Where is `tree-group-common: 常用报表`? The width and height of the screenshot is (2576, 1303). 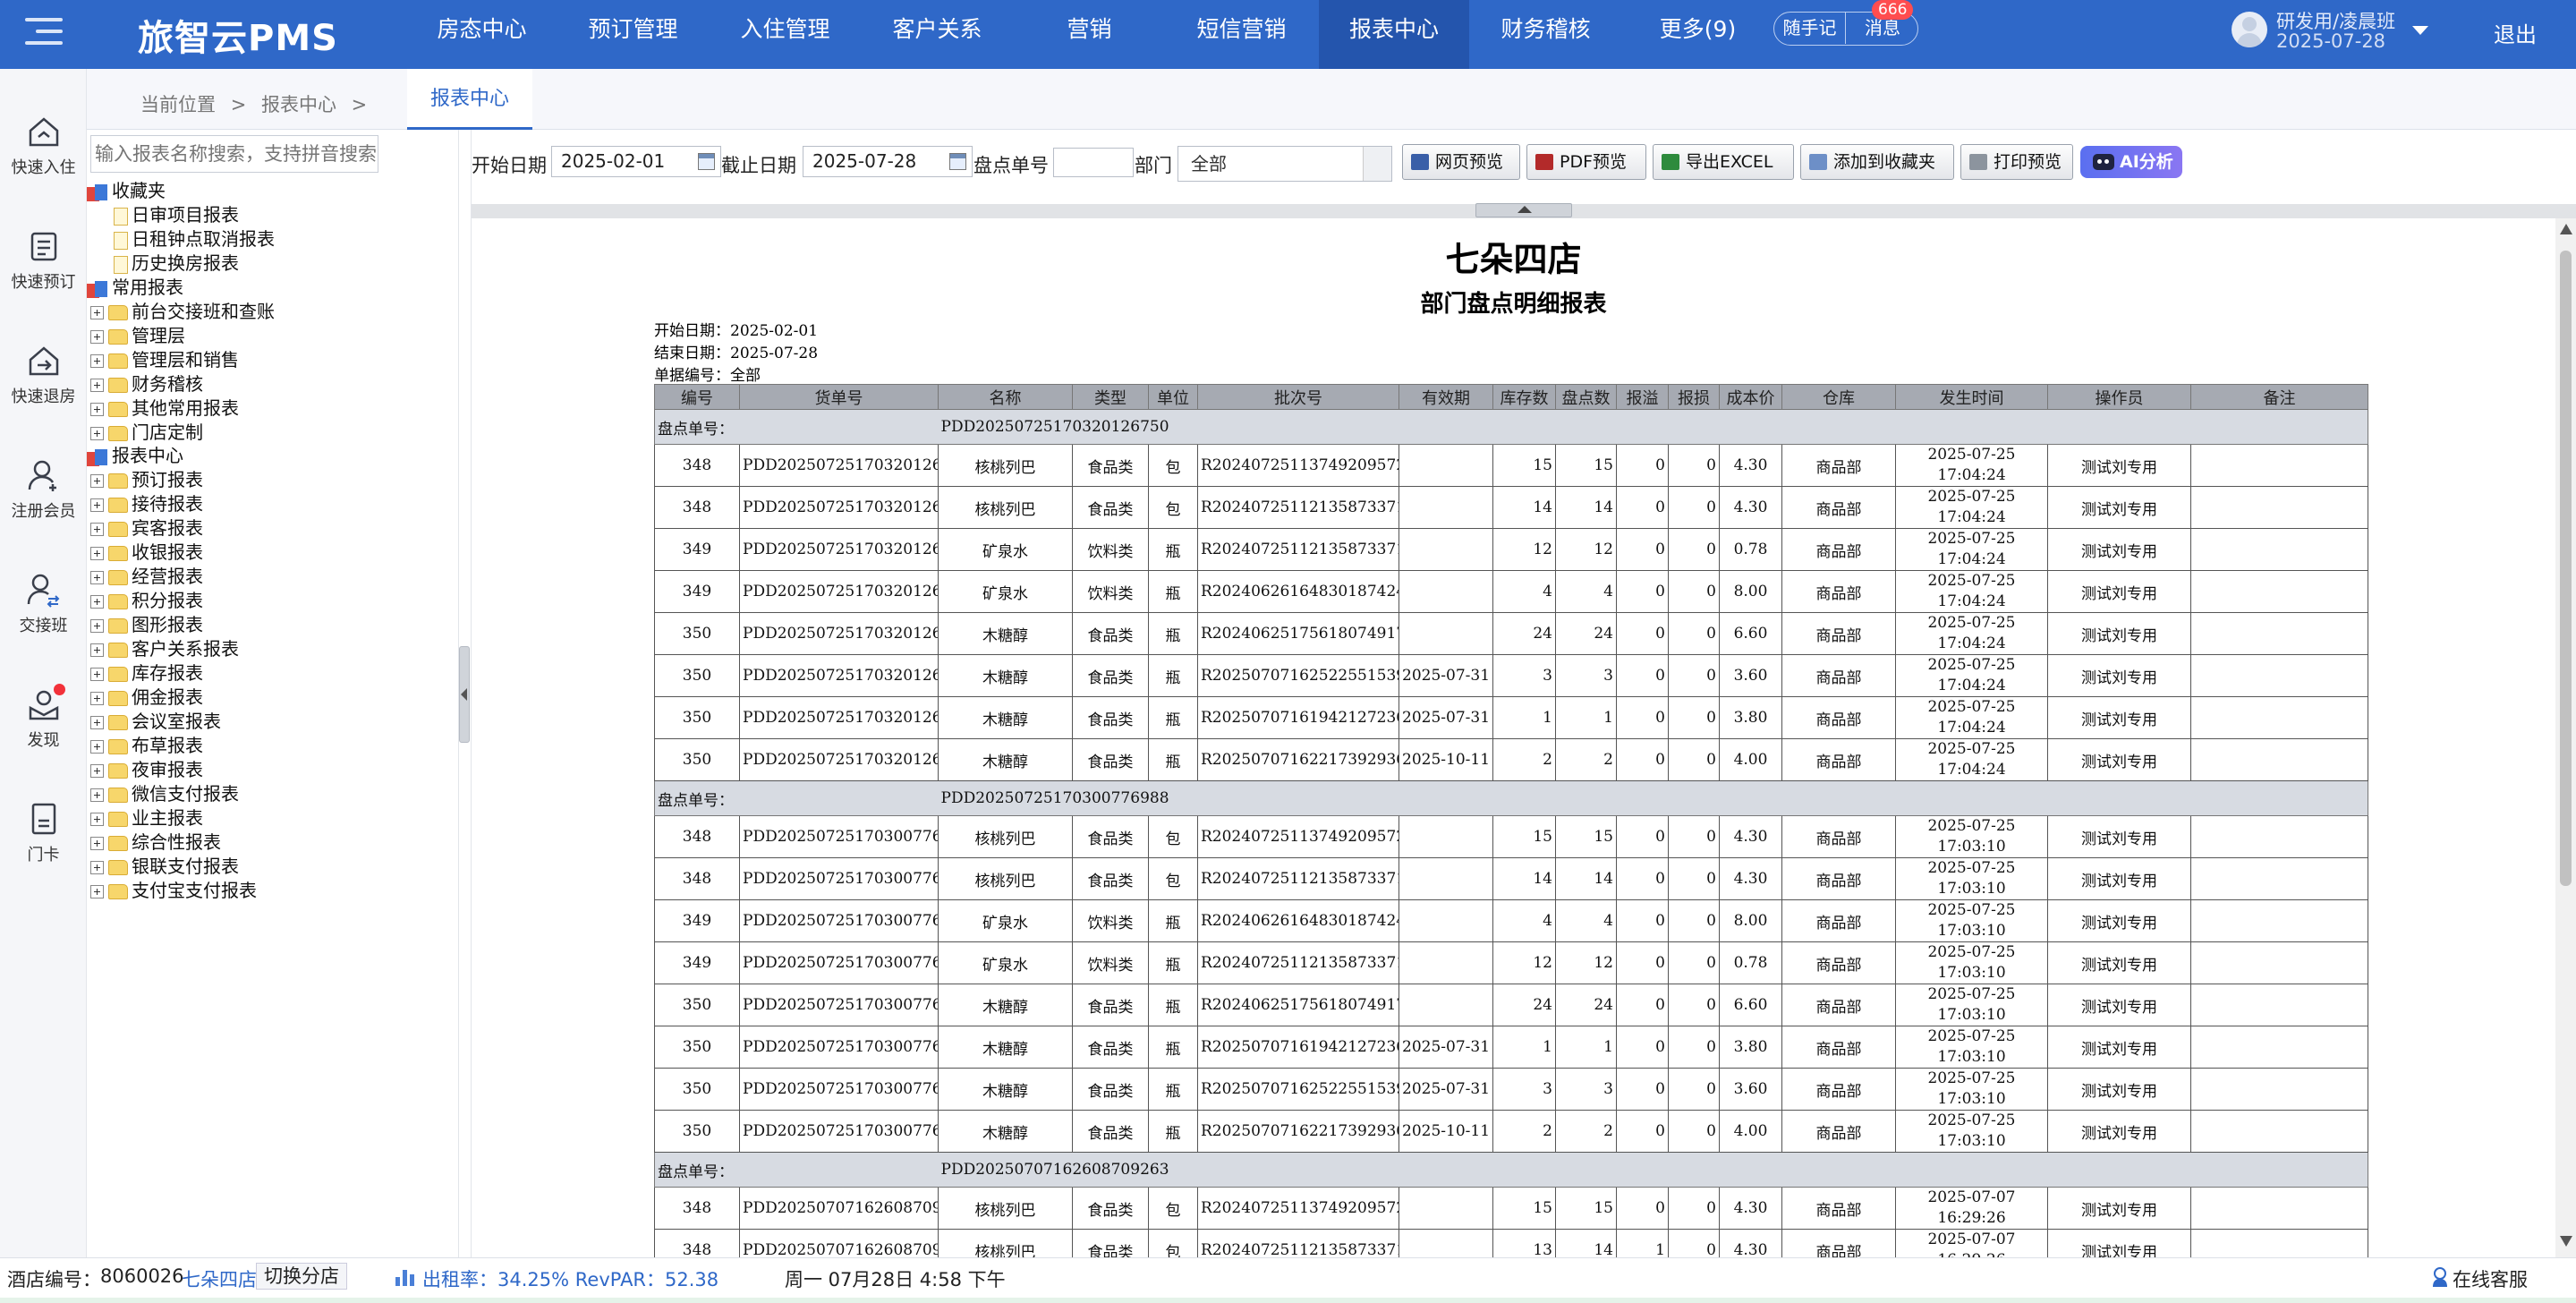
tree-group-common: 常用报表 is located at coordinates (135, 288).